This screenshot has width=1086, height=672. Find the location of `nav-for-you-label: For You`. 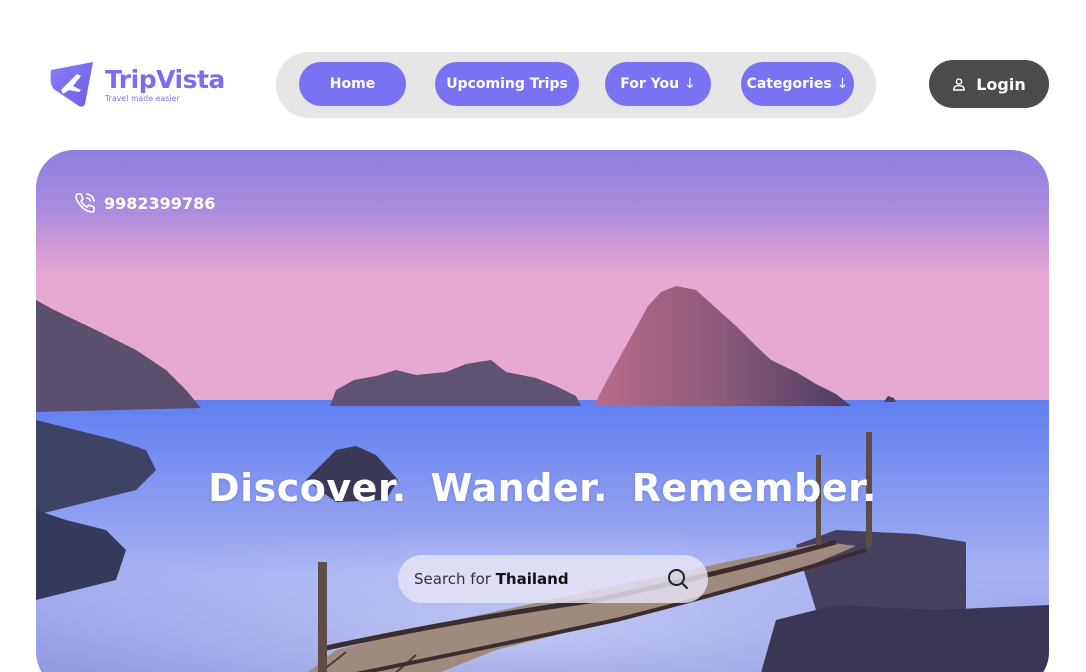

nav-for-you-label: For You is located at coordinates (650, 84).